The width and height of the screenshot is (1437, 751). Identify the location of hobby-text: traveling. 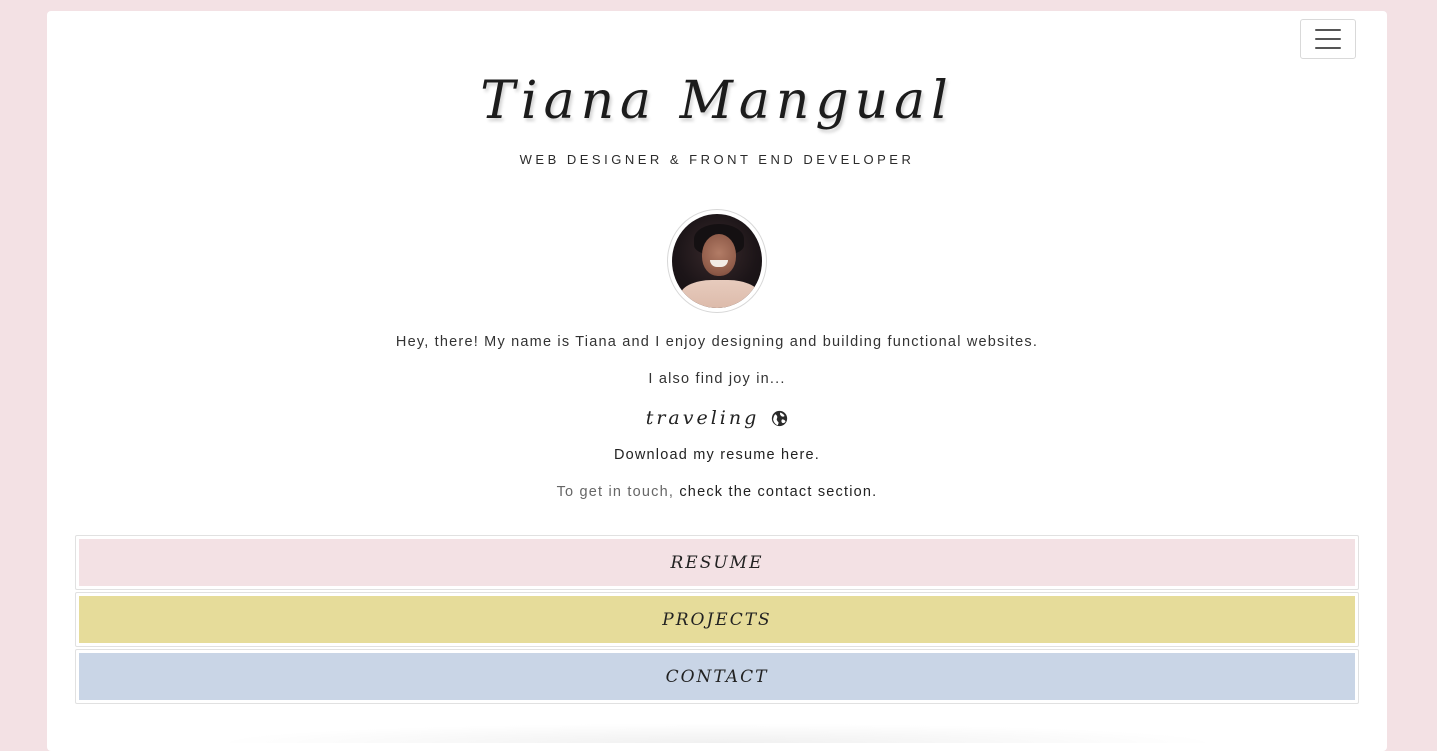
(702, 418).